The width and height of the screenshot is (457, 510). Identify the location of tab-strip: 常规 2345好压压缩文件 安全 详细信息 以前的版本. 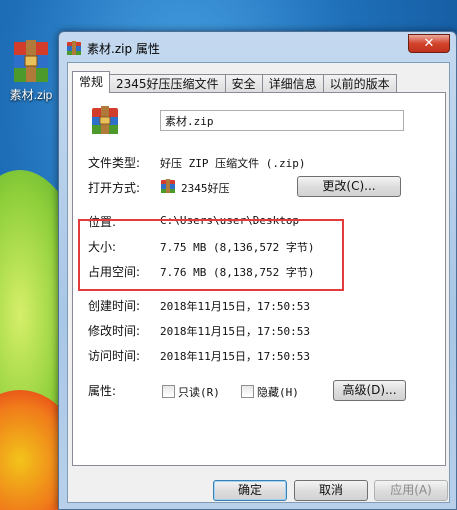
(234, 82).